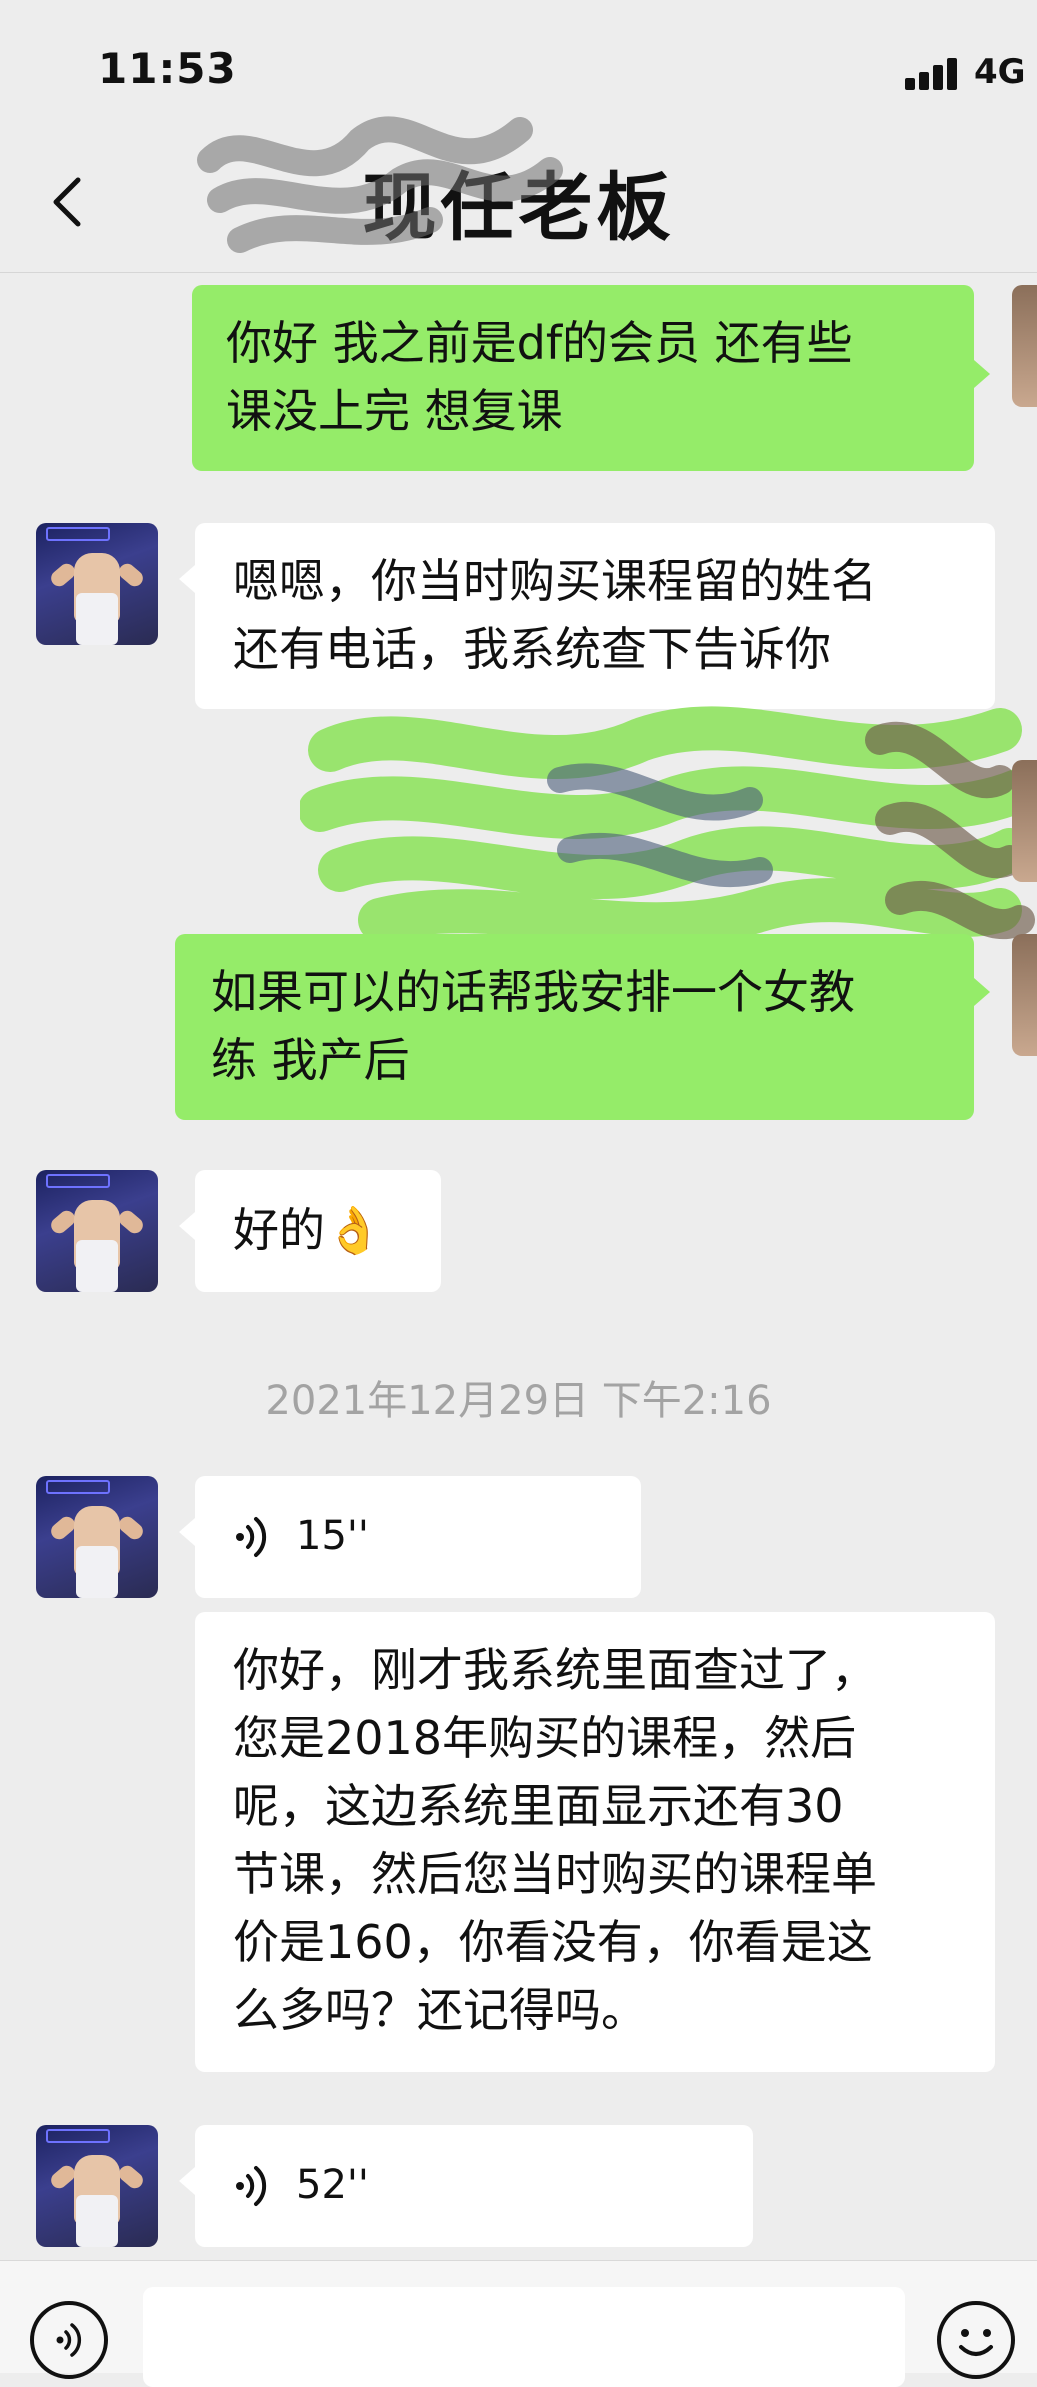 The image size is (1037, 2387). What do you see at coordinates (69, 2340) in the screenshot?
I see `voice-input-icon` at bounding box center [69, 2340].